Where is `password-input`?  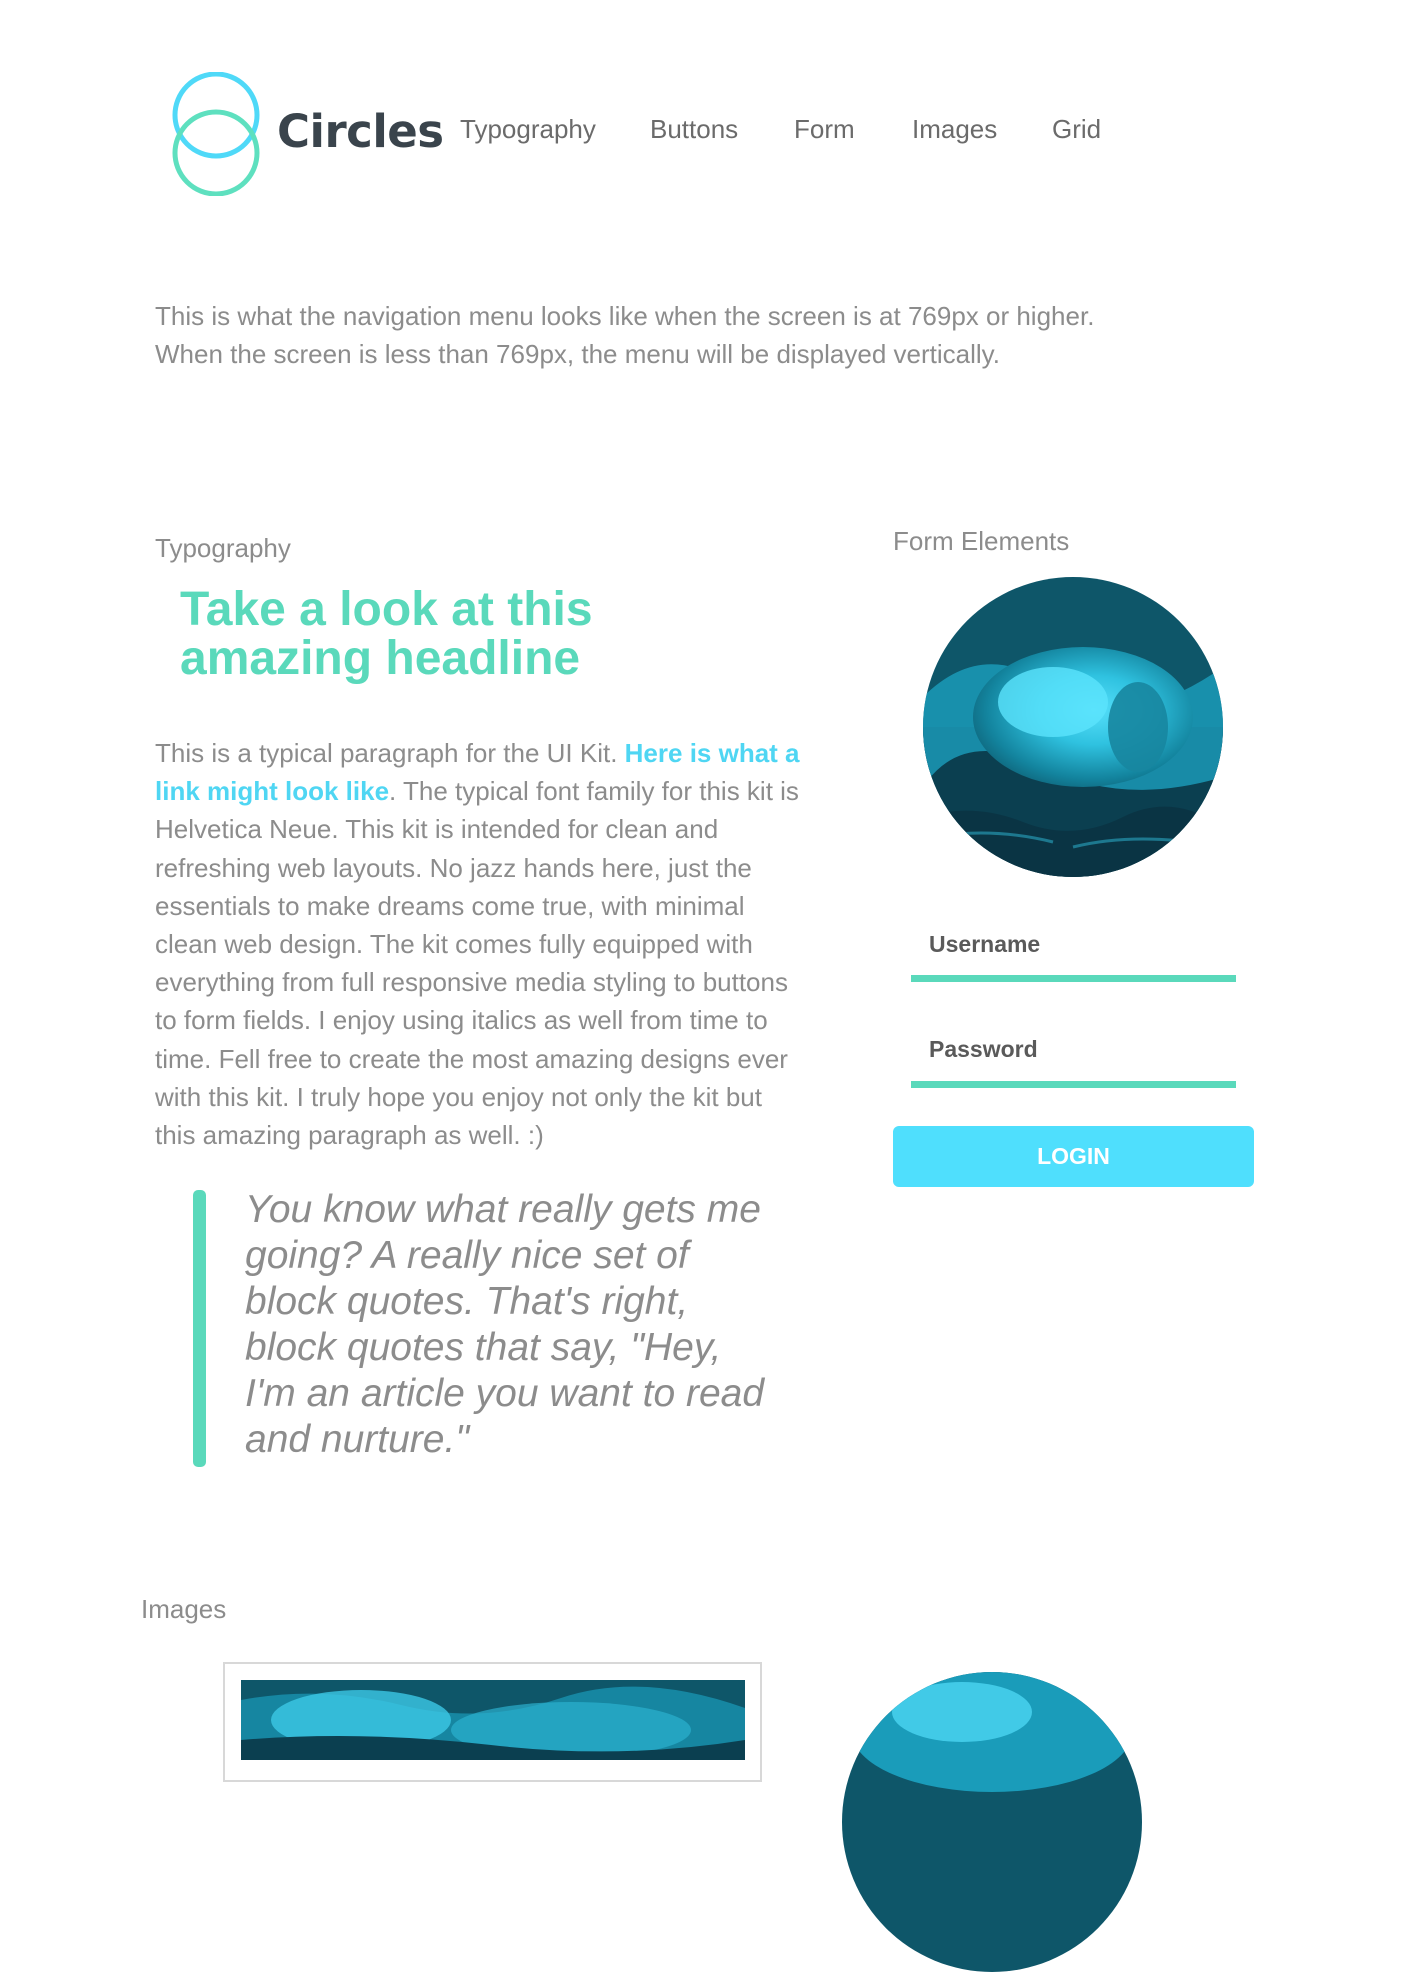
password-input is located at coordinates (1075, 1072).